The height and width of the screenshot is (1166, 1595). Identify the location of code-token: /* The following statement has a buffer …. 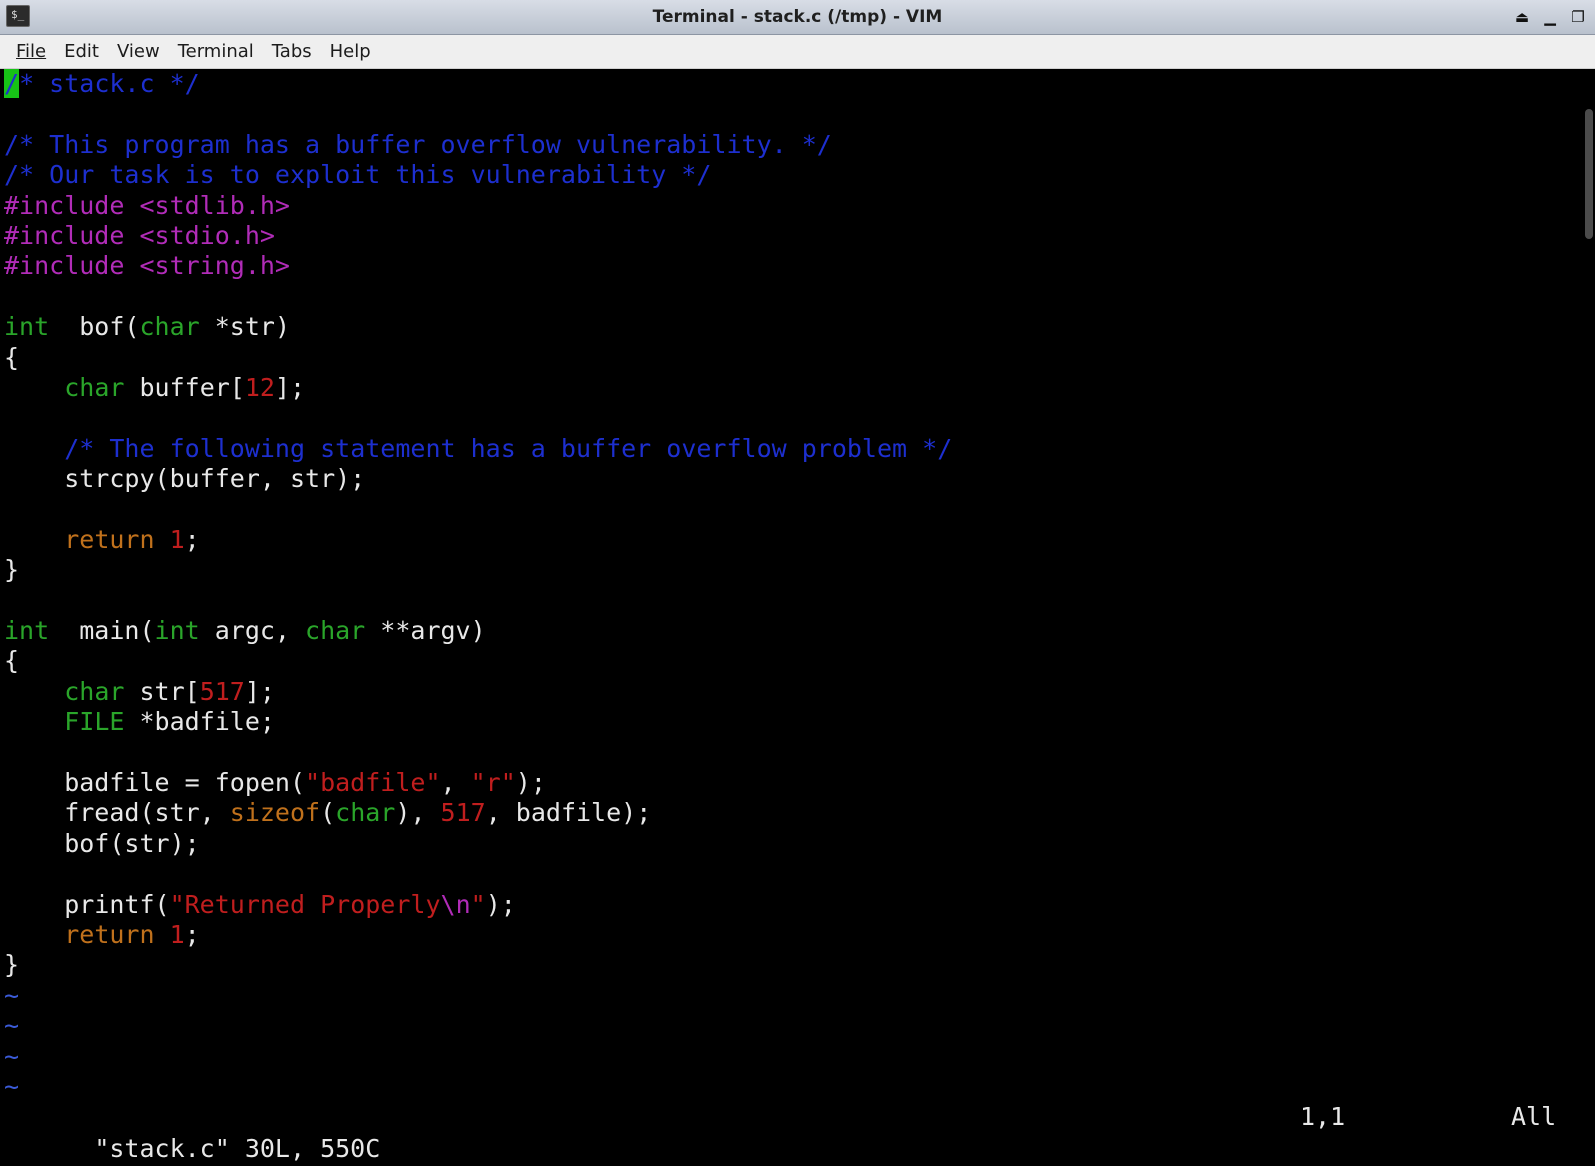
(508, 448).